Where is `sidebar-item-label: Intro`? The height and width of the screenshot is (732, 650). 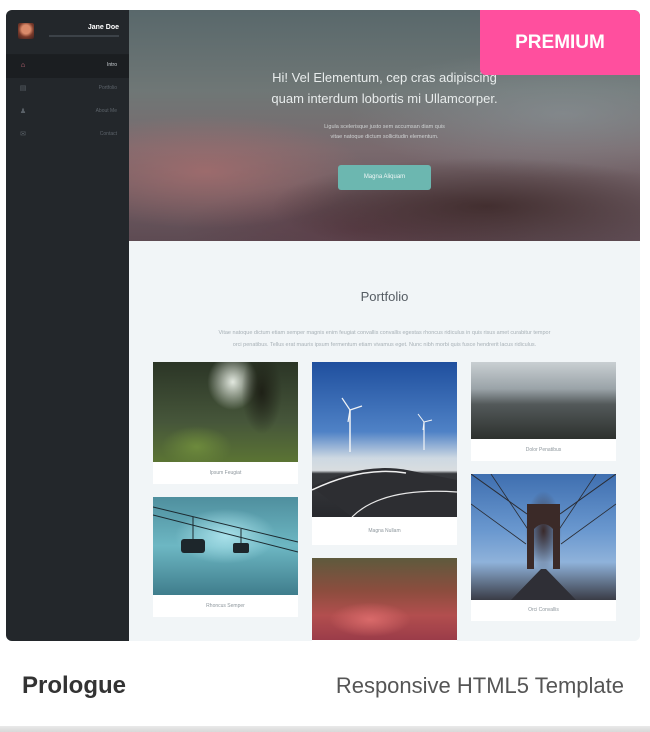
sidebar-item-label: Intro is located at coordinates (111, 65).